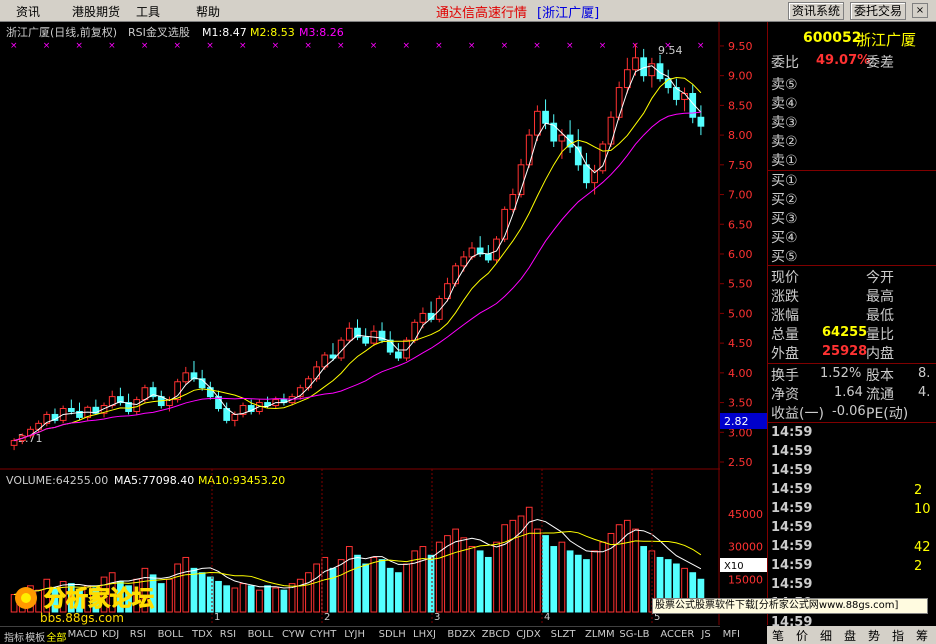 The image size is (936, 644). Describe the element at coordinates (740, 313) in the screenshot. I see `axis-label: 5.00` at that location.